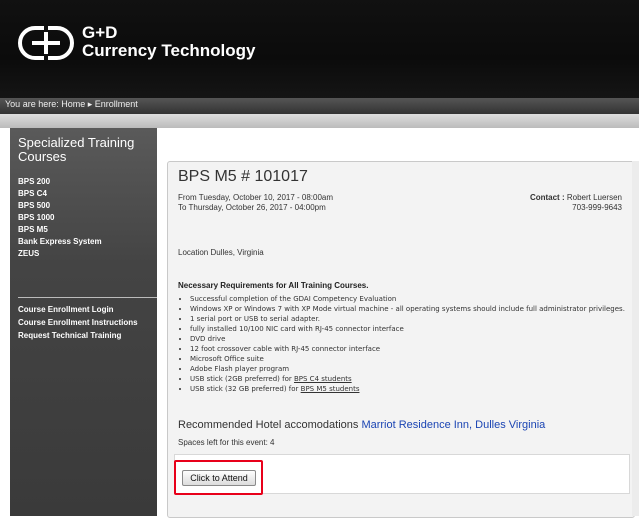 The image size is (639, 518). What do you see at coordinates (270, 425) in the screenshot?
I see `hotel-label: Recommended Hotel accomodations` at bounding box center [270, 425].